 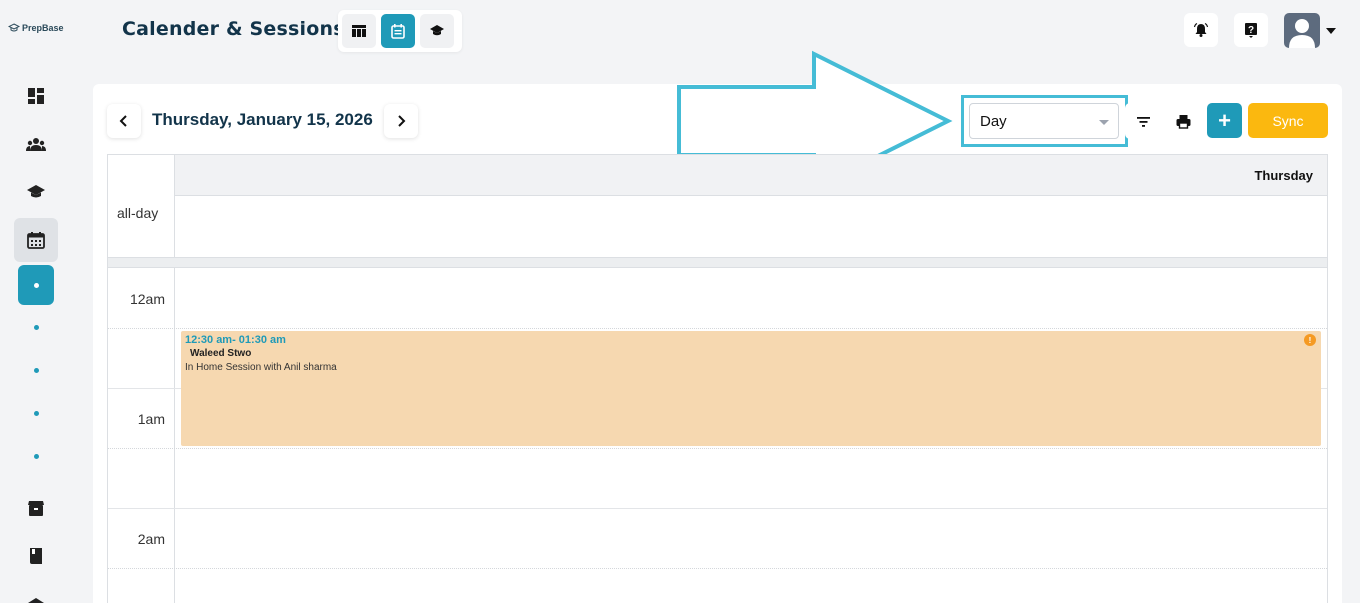 I want to click on sidebar: PrepBase, so click(x=36, y=301).